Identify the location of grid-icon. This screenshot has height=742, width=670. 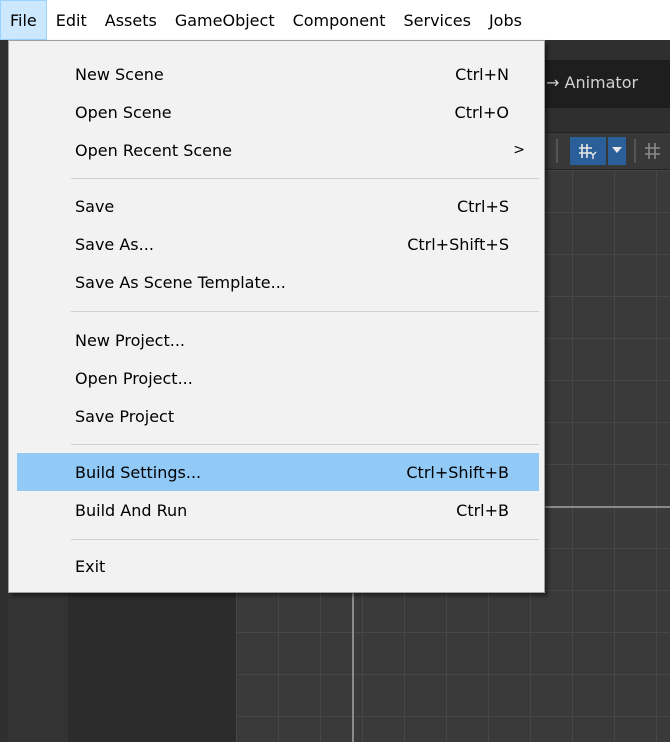
(654, 153).